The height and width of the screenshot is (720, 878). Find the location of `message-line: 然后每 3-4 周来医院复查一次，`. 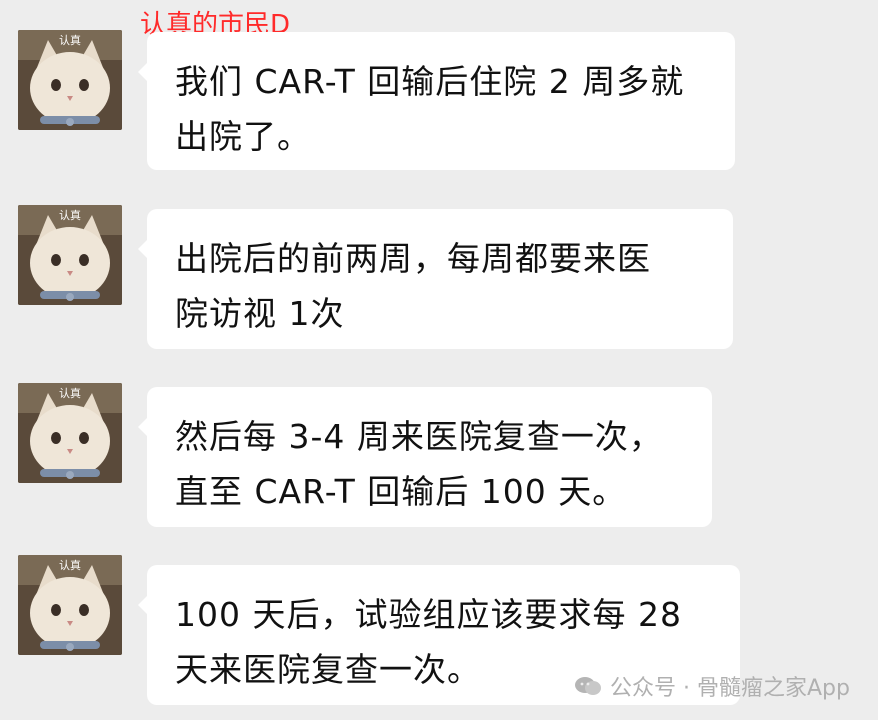

message-line: 然后每 3-4 周来医院复查一次， is located at coordinates (419, 436).